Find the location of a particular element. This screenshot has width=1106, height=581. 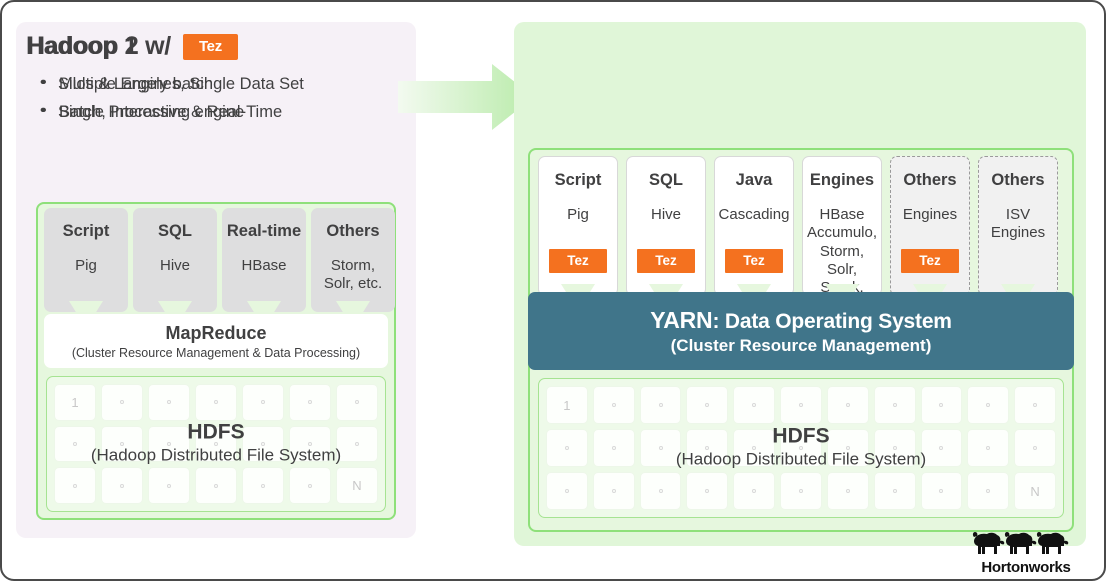

engine-subtitle: ISV Engines is located at coordinates (1018, 223).